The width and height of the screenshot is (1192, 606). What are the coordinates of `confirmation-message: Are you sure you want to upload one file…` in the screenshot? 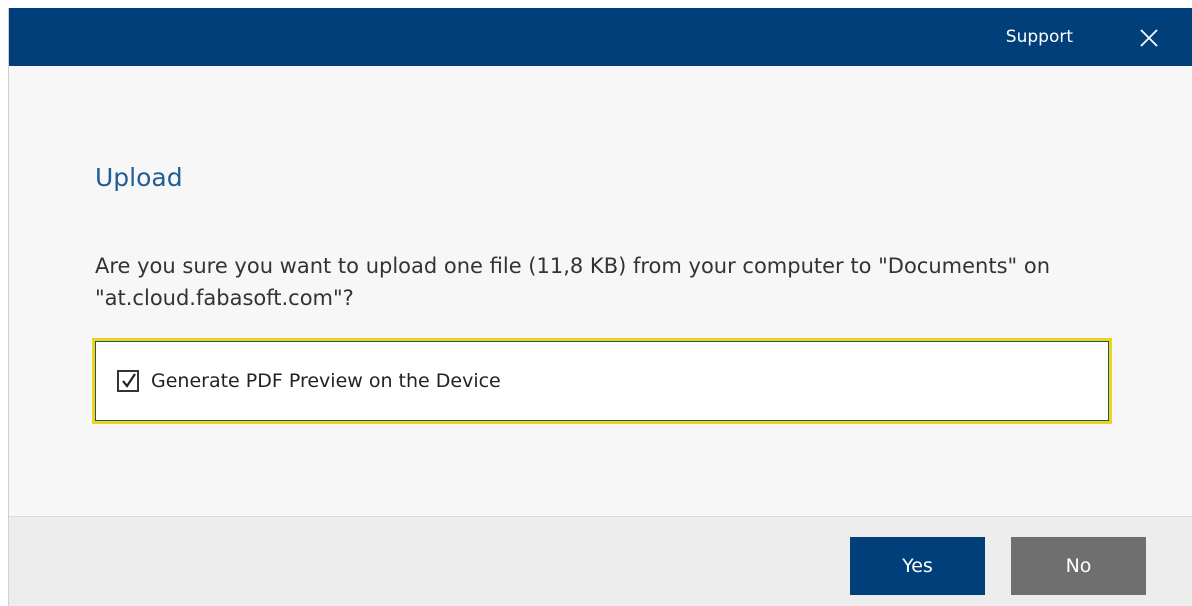 It's located at (573, 282).